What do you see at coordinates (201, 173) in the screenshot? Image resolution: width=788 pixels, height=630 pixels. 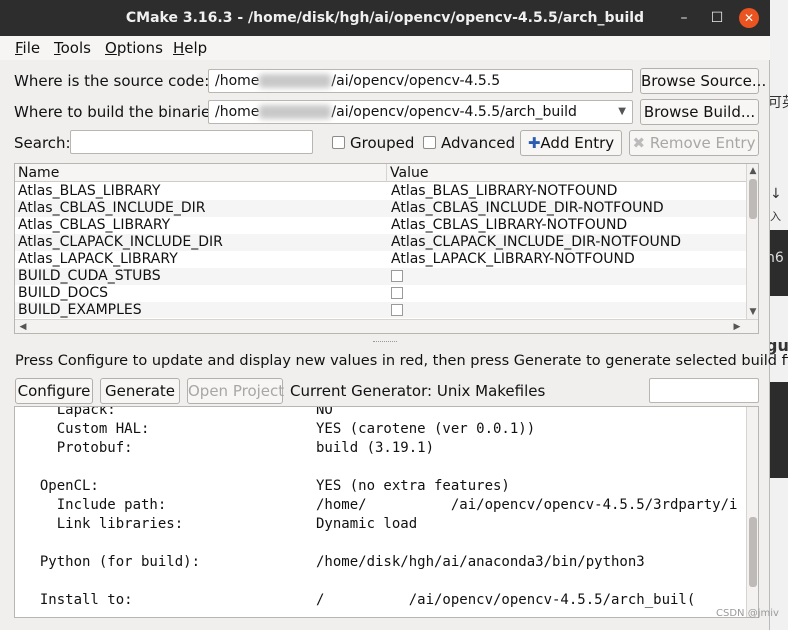 I see `column-header-name: Name` at bounding box center [201, 173].